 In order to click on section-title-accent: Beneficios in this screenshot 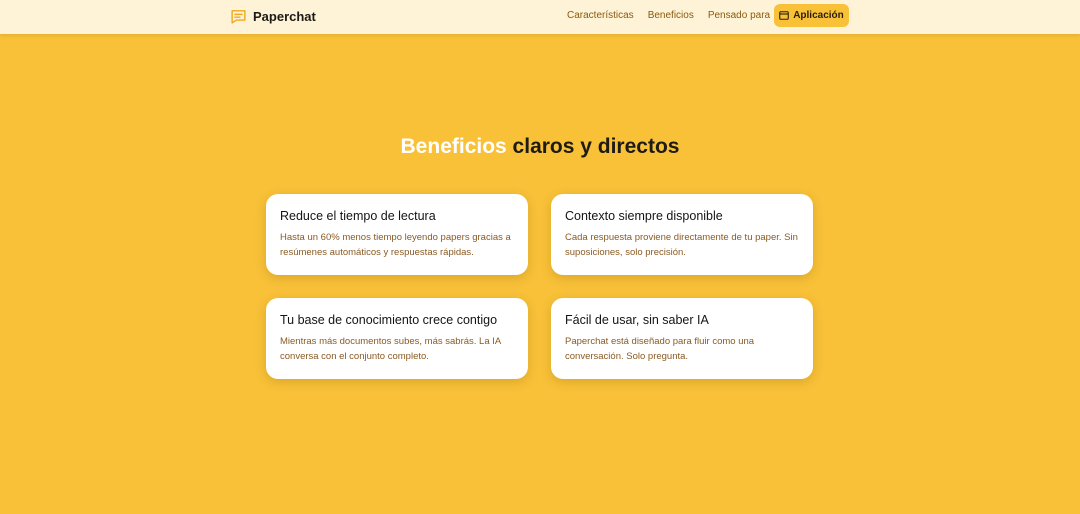, I will do `click(453, 146)`.